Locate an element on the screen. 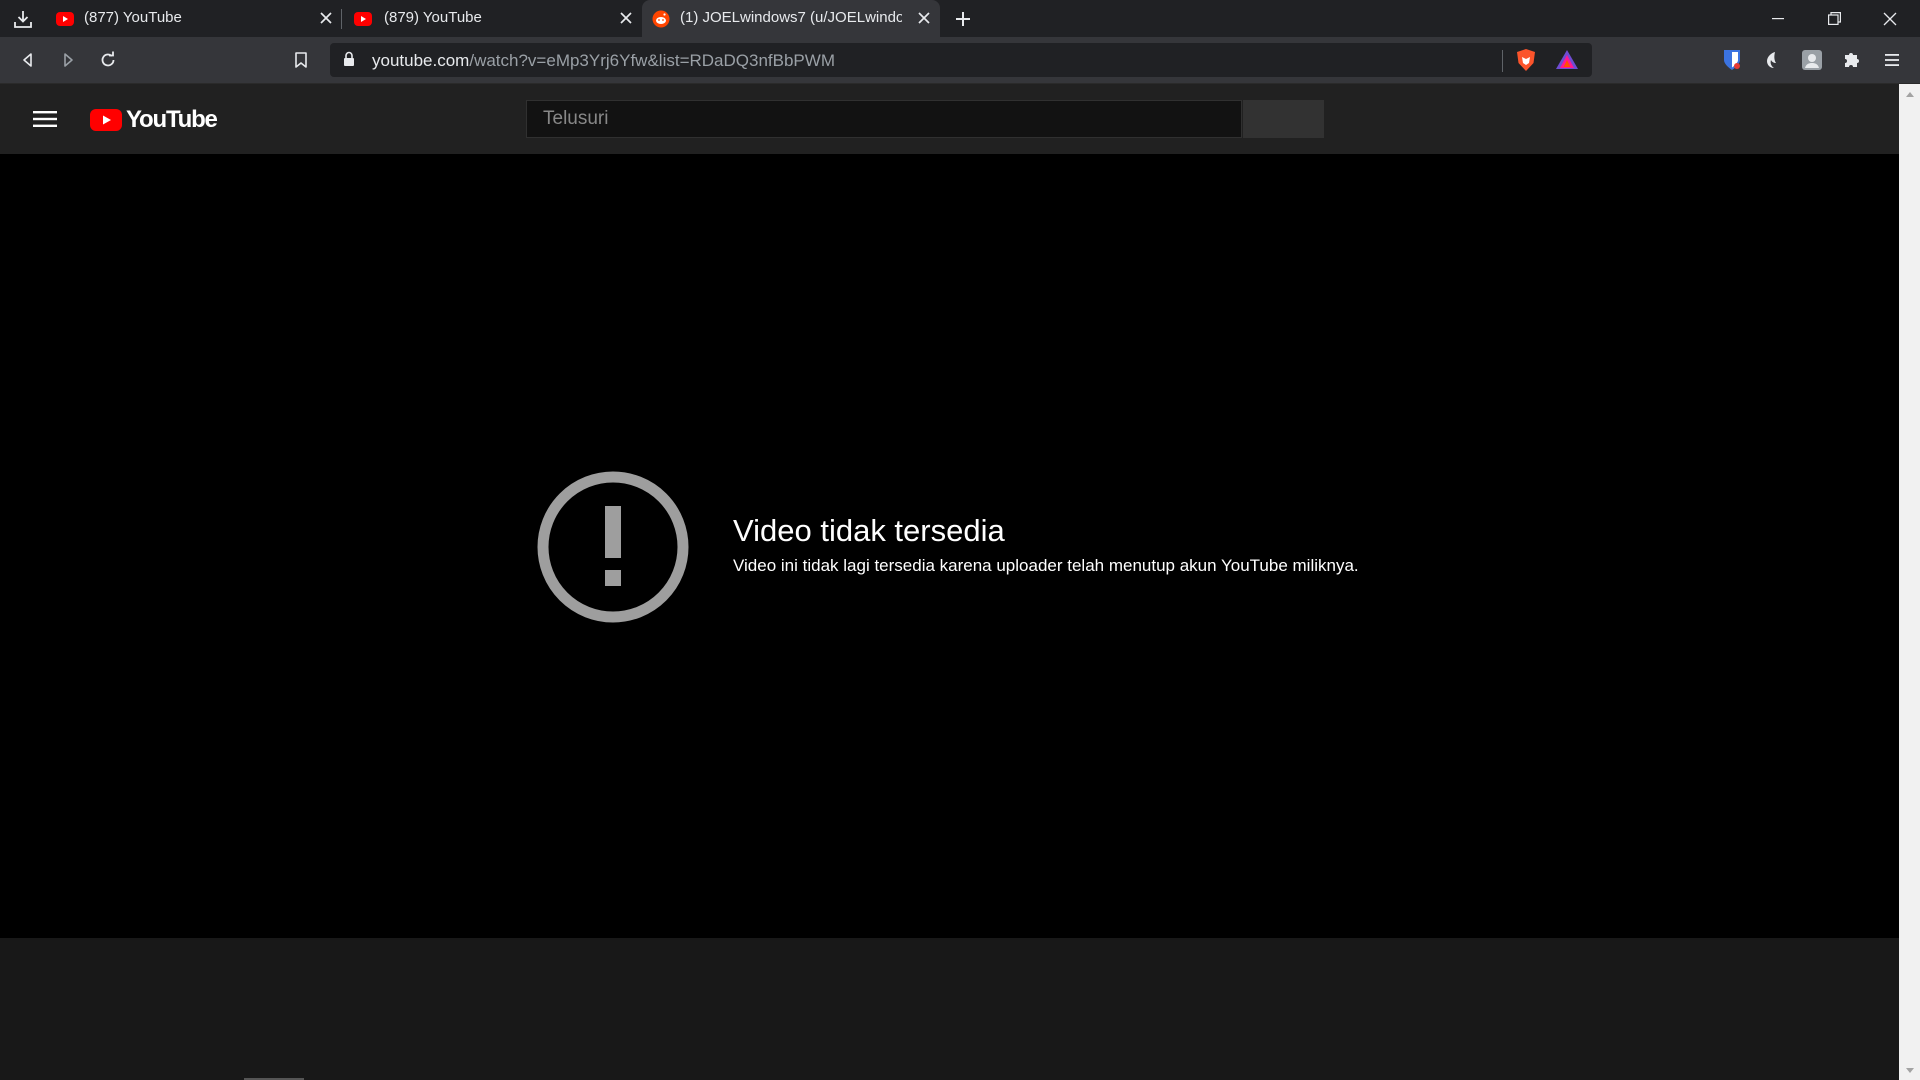  page-scrollbar is located at coordinates (1909, 582).